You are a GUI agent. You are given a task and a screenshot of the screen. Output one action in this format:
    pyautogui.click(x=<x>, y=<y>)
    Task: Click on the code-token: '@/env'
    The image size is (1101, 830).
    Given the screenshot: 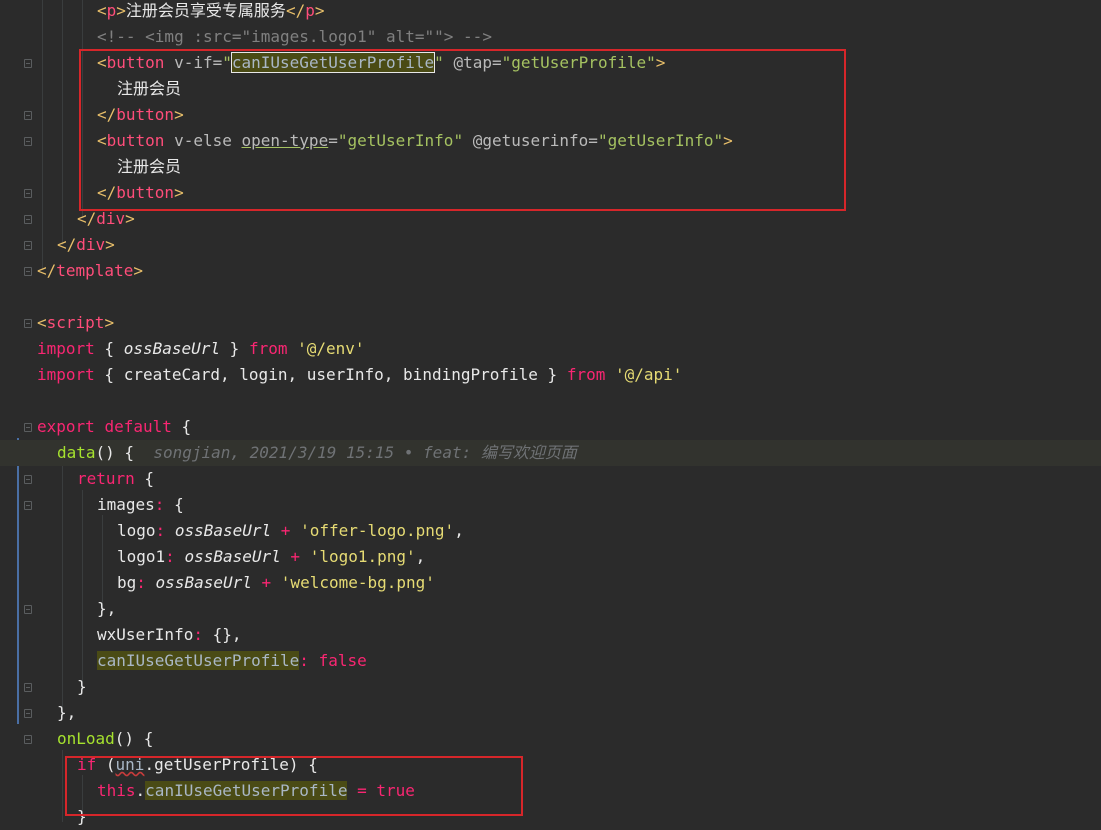 What is the action you would take?
    pyautogui.click(x=331, y=348)
    